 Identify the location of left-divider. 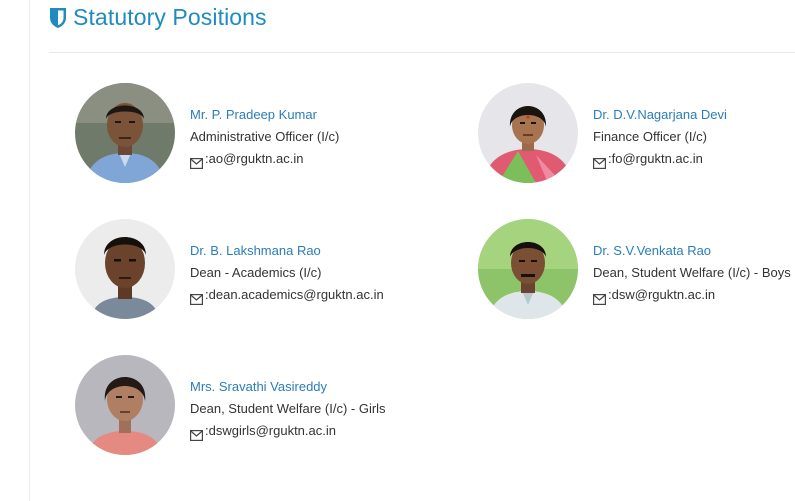
(29, 250).